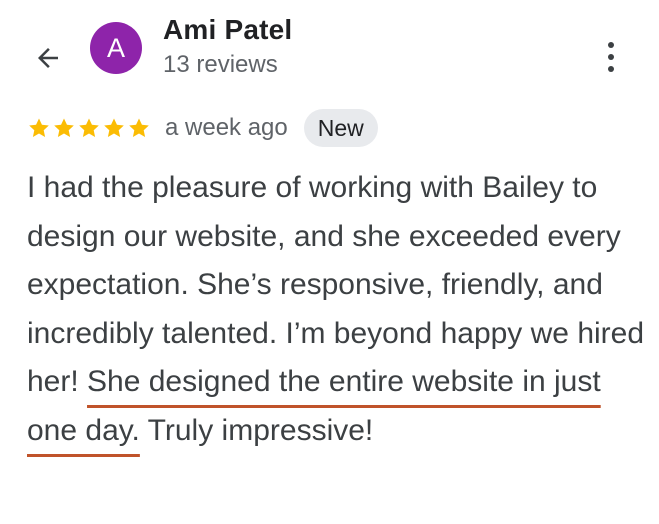 The width and height of the screenshot is (659, 524). I want to click on back-button, so click(48, 58).